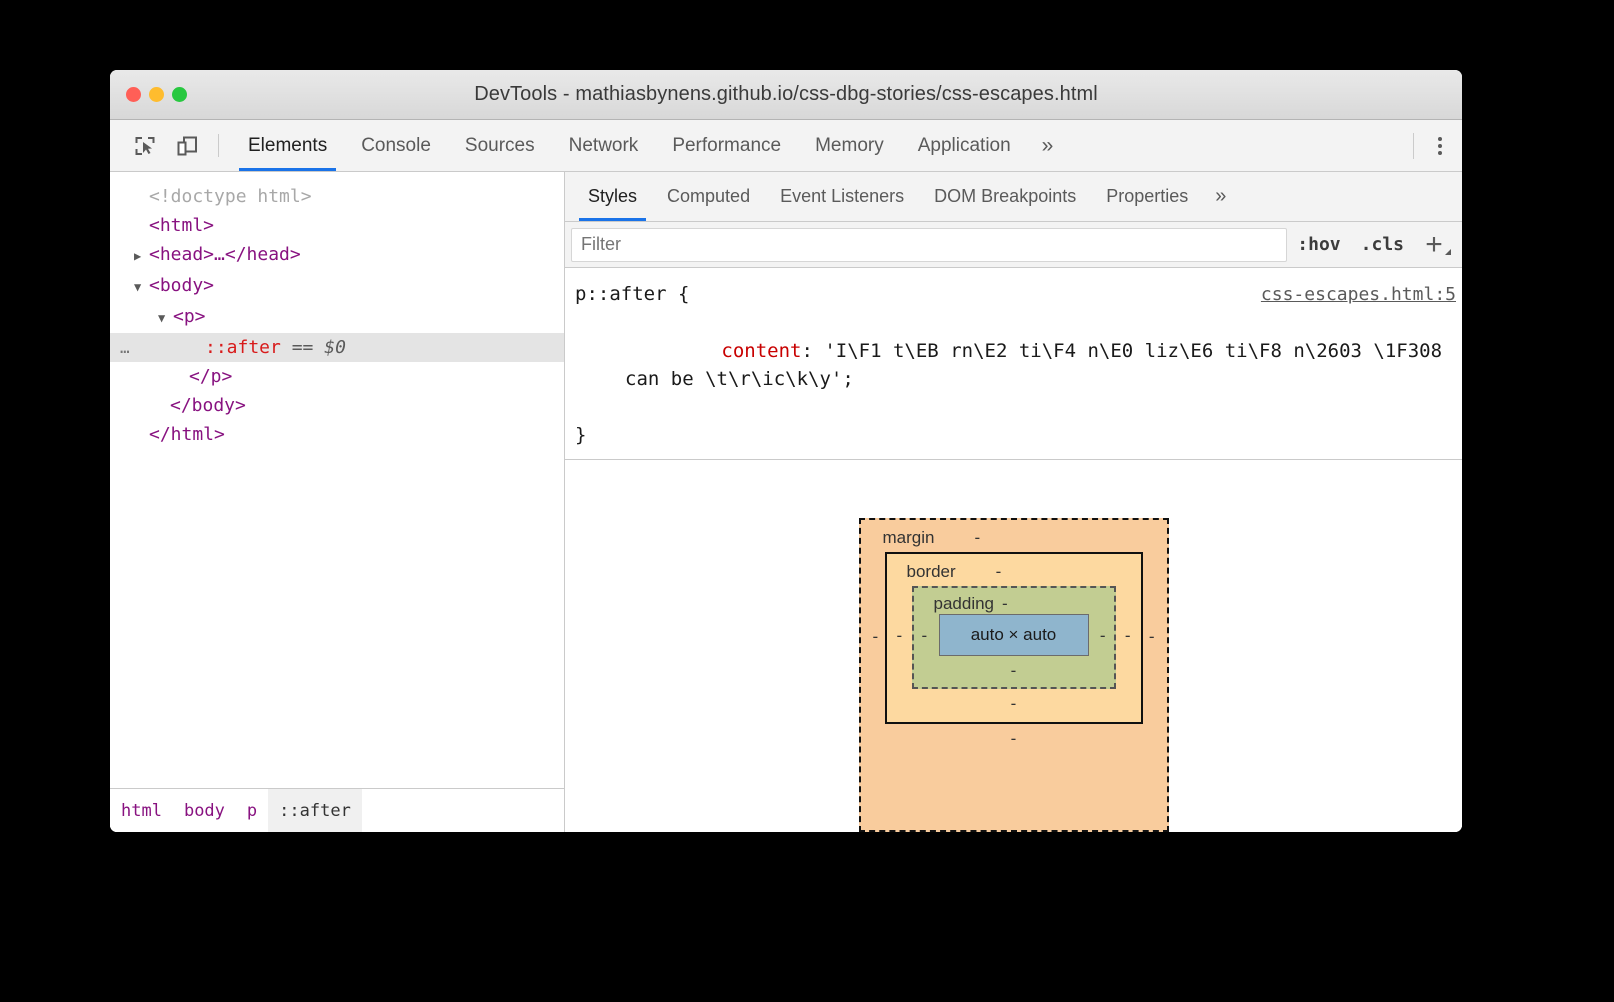 The width and height of the screenshot is (1614, 1002). Describe the element at coordinates (187, 145) in the screenshot. I see `device-toolbar-icon` at that location.